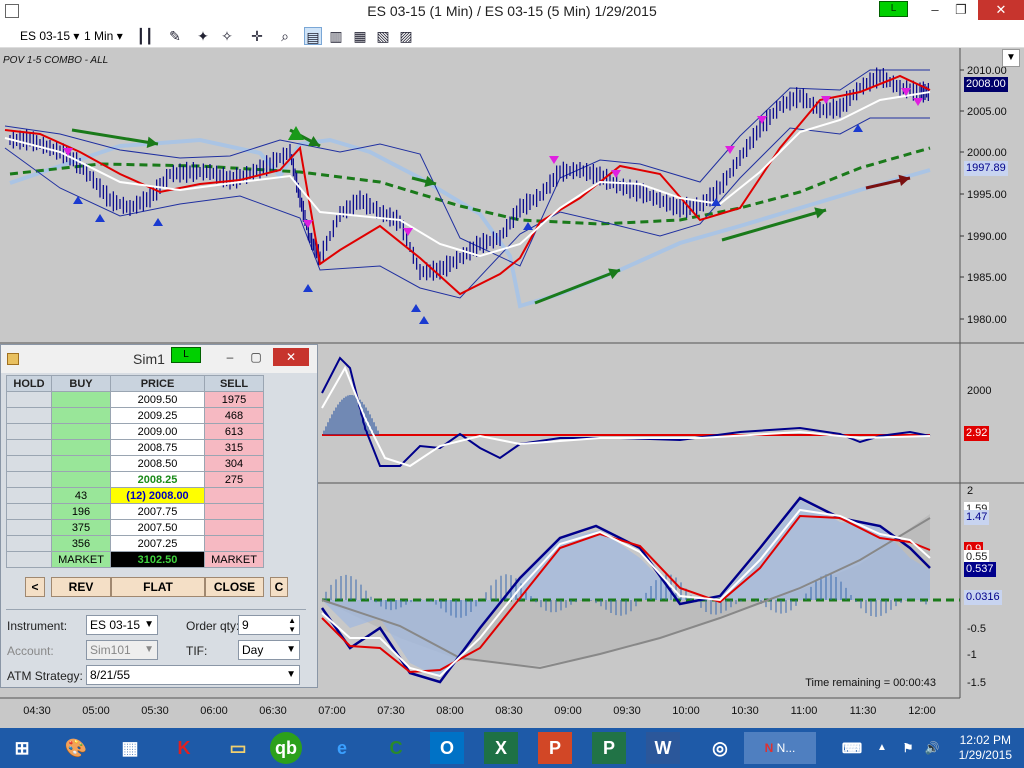 The image size is (1024, 768). What do you see at coordinates (568, 711) in the screenshot?
I see `time-axis-label: 09:00` at bounding box center [568, 711].